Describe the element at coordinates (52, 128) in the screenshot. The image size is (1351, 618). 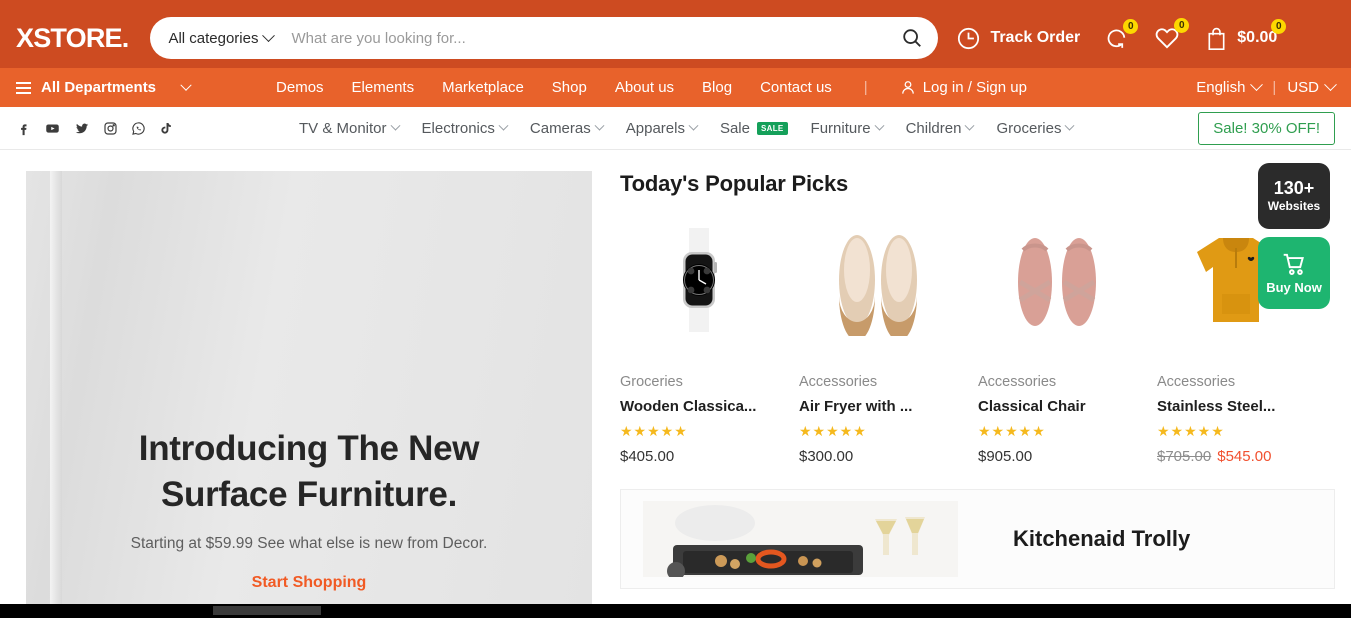
I see `youtube-icon` at that location.